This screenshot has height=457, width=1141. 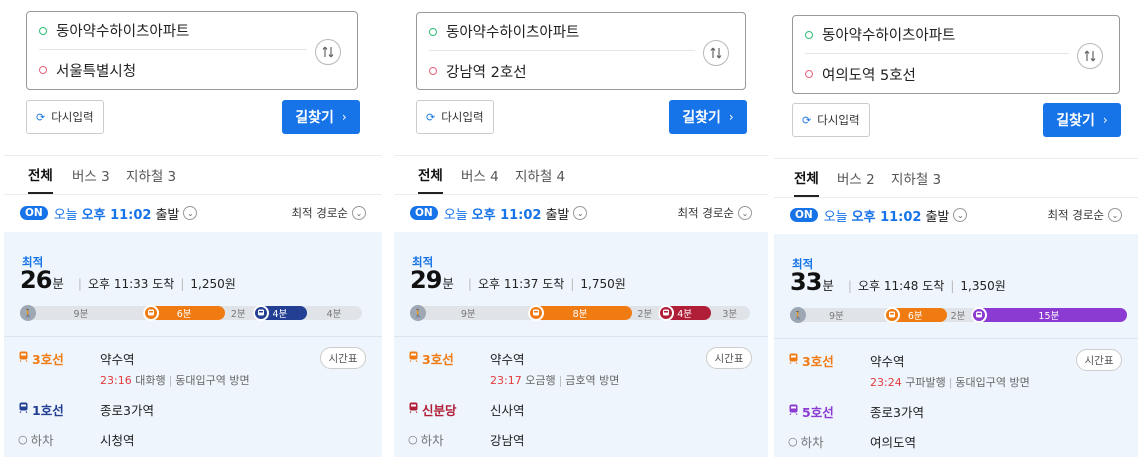 I want to click on line-label: 1호선, so click(x=48, y=410).